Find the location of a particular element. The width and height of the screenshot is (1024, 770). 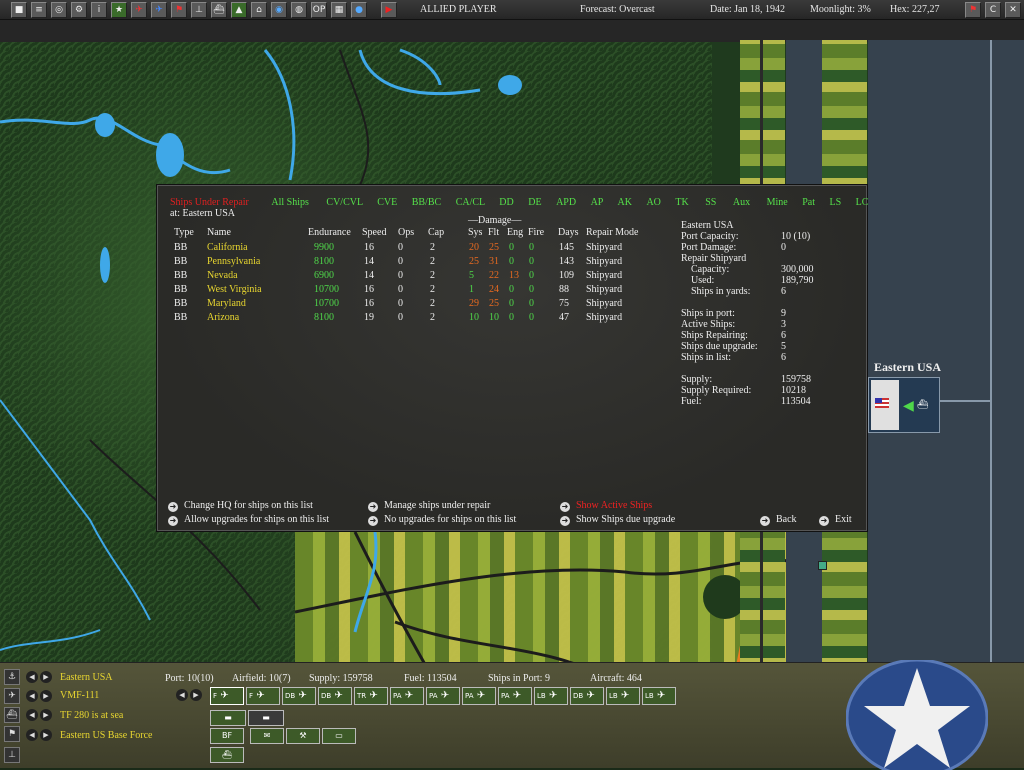

air-unit-button: TR ✈ is located at coordinates (371, 696).